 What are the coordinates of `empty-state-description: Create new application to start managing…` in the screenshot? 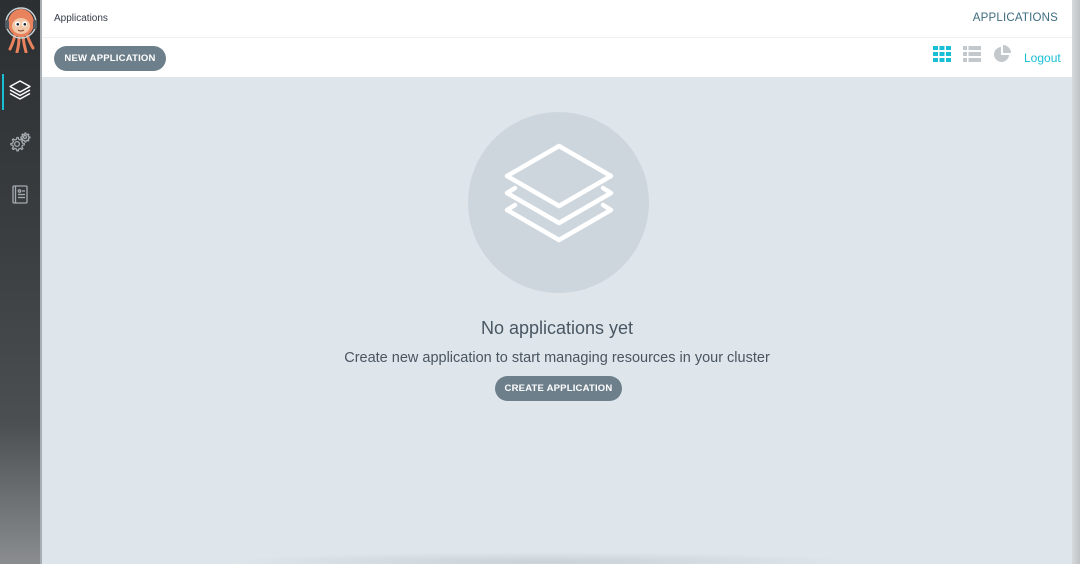 It's located at (557, 358).